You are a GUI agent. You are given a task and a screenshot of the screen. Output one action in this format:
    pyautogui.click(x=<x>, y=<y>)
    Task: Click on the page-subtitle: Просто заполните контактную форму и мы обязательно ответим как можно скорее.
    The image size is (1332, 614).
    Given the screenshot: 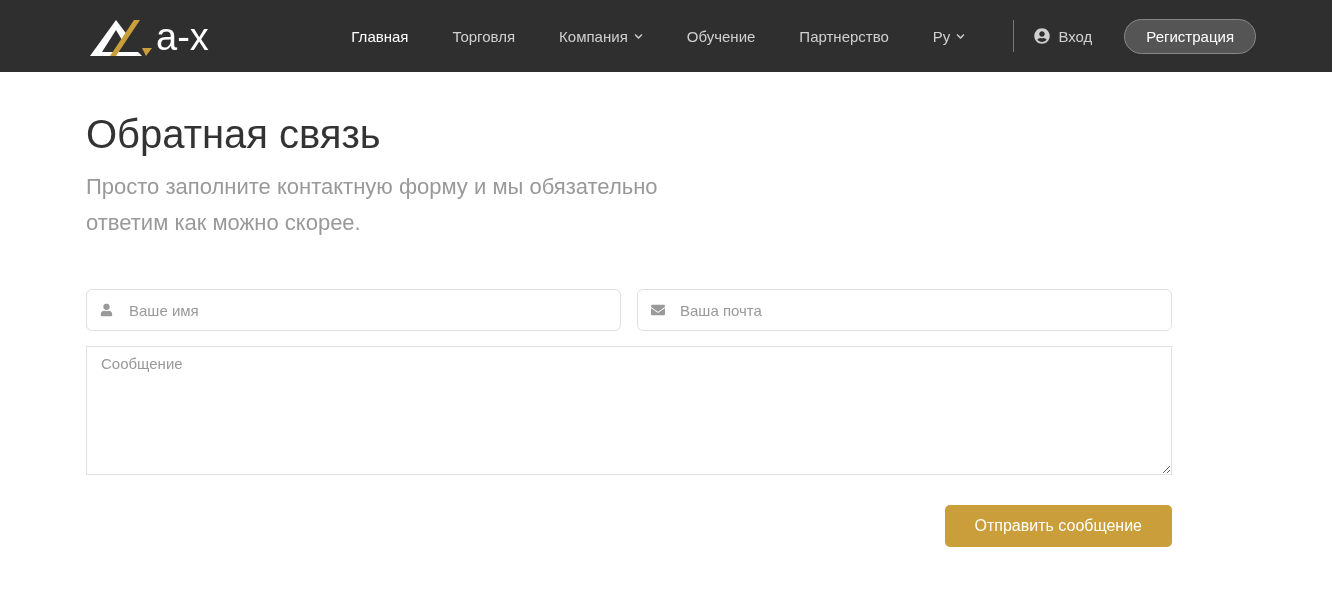 What is the action you would take?
    pyautogui.click(x=372, y=205)
    